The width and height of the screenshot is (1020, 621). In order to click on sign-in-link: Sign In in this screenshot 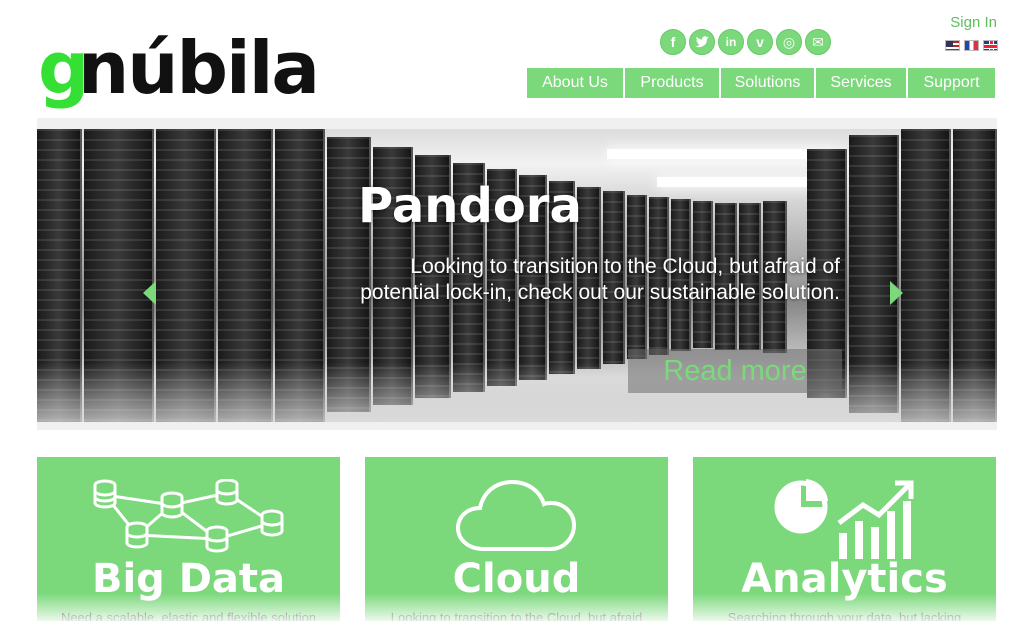, I will do `click(973, 22)`.